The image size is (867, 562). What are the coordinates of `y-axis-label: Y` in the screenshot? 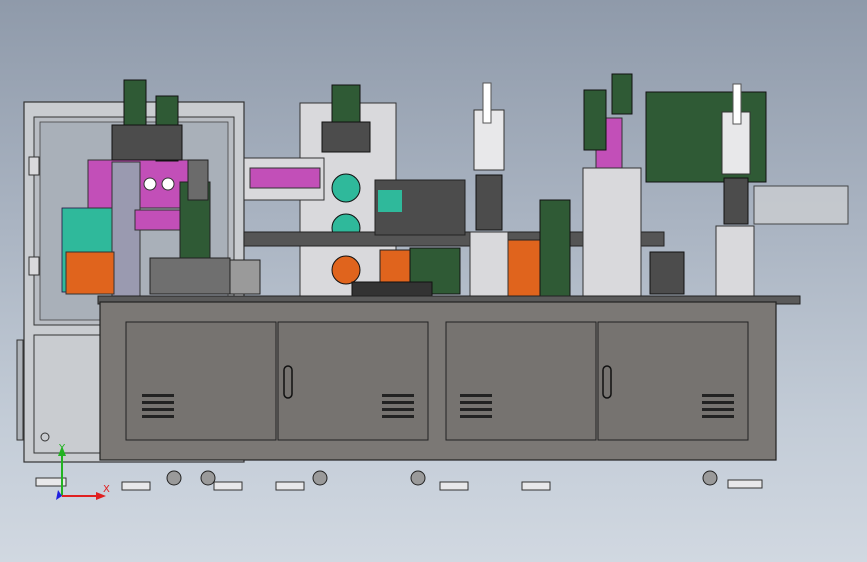 It's located at (62, 448).